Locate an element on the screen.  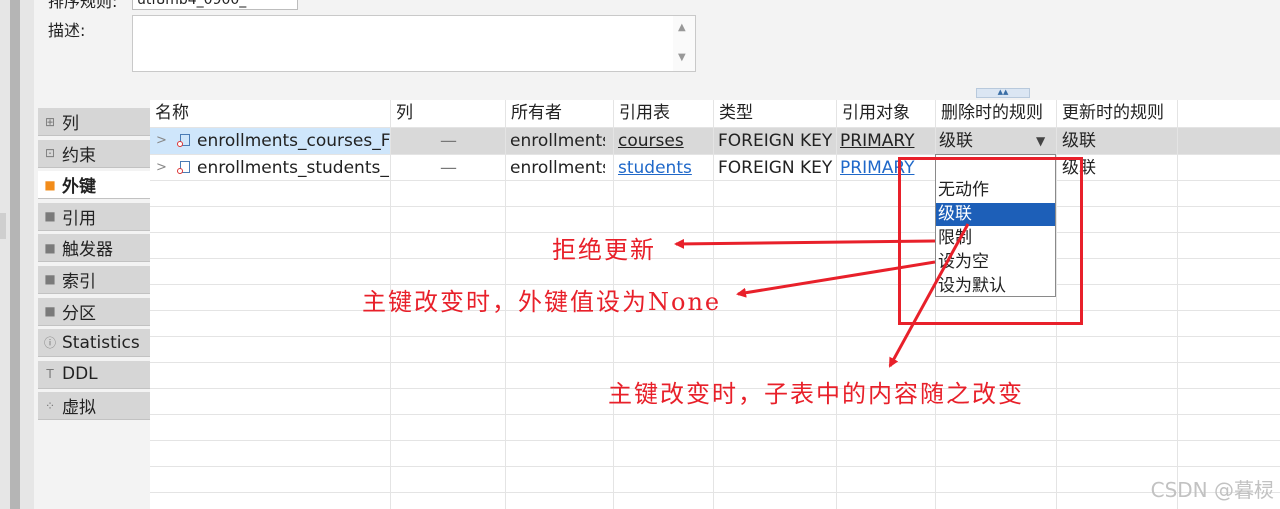
watermark: CSDN @暮棂 is located at coordinates (1212, 490).